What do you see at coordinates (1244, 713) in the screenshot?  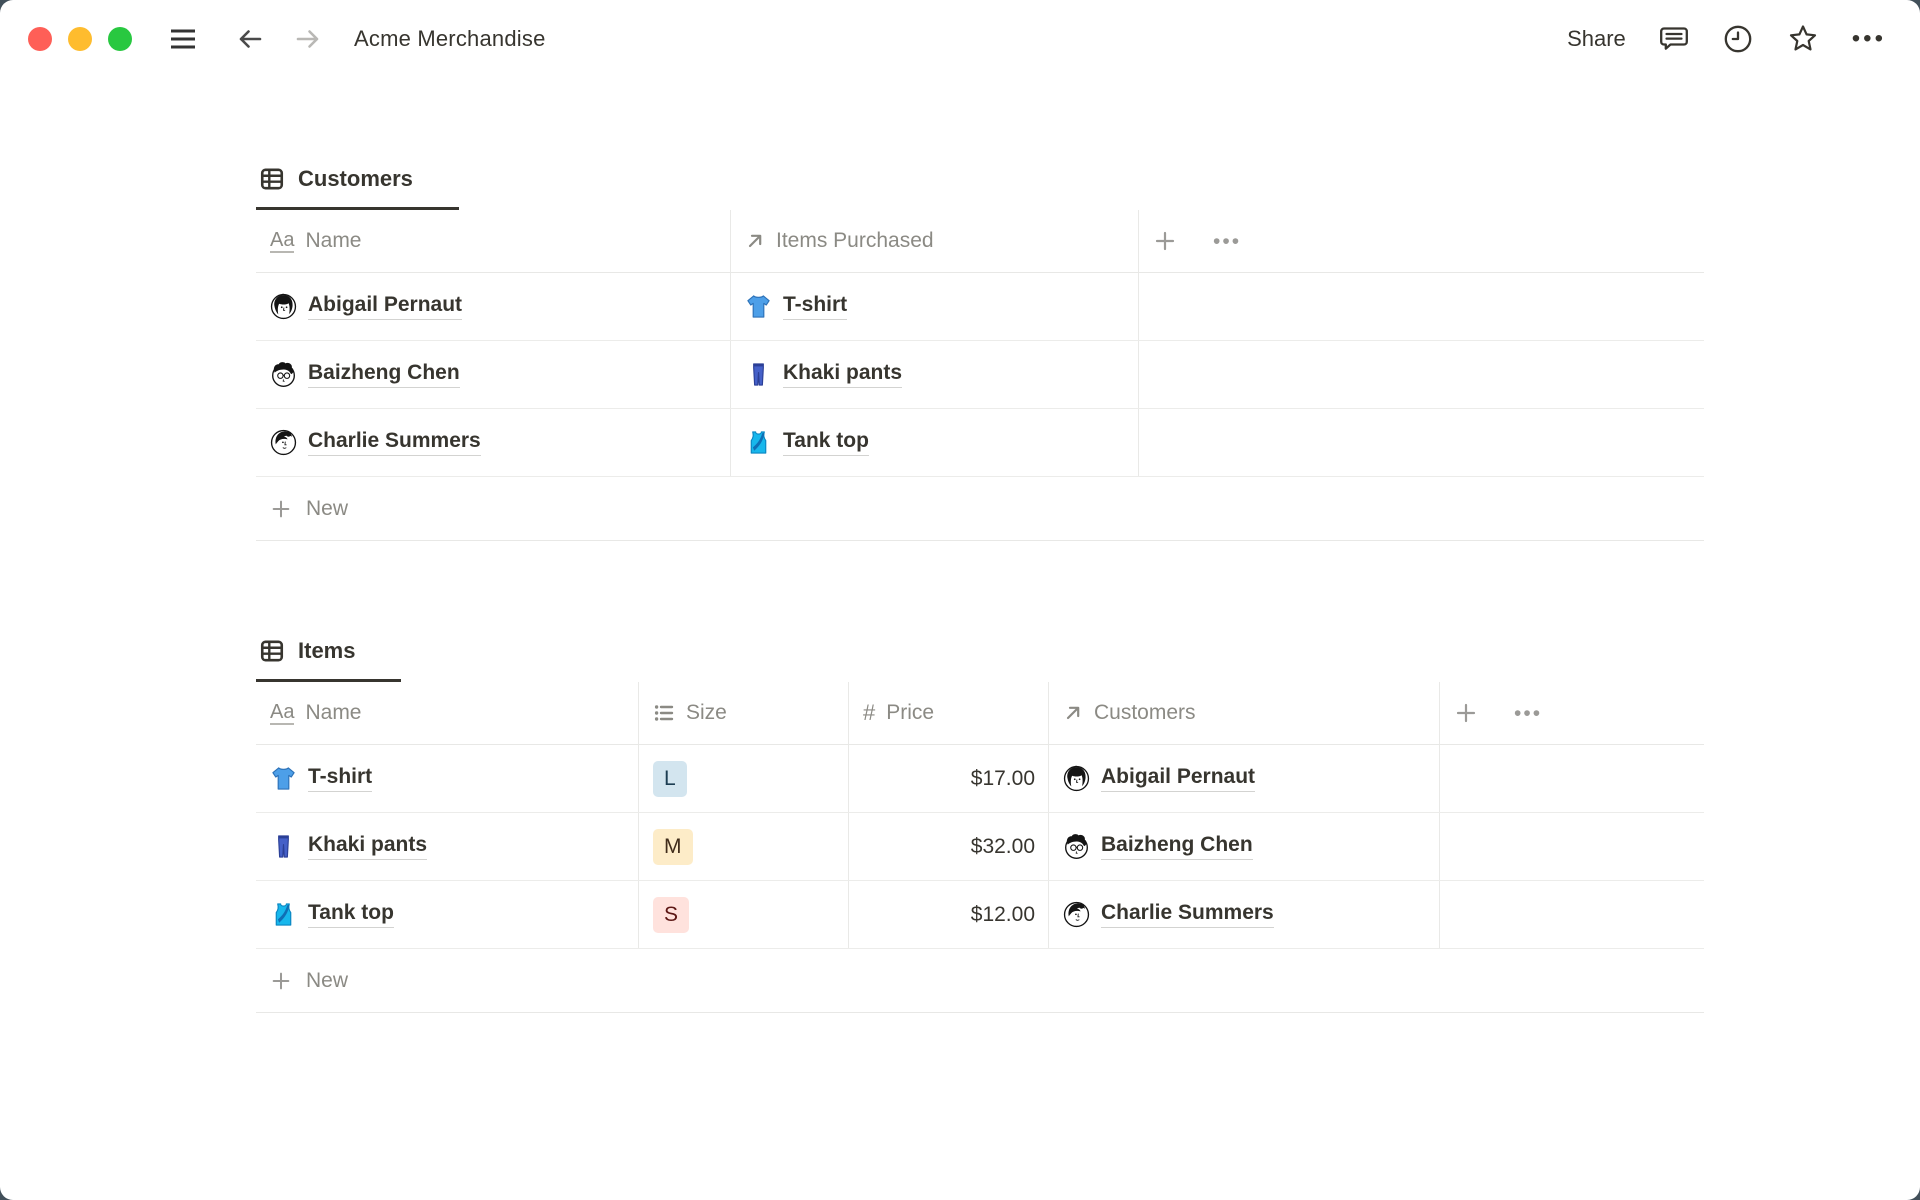 I see `column-header-customers: Customers` at bounding box center [1244, 713].